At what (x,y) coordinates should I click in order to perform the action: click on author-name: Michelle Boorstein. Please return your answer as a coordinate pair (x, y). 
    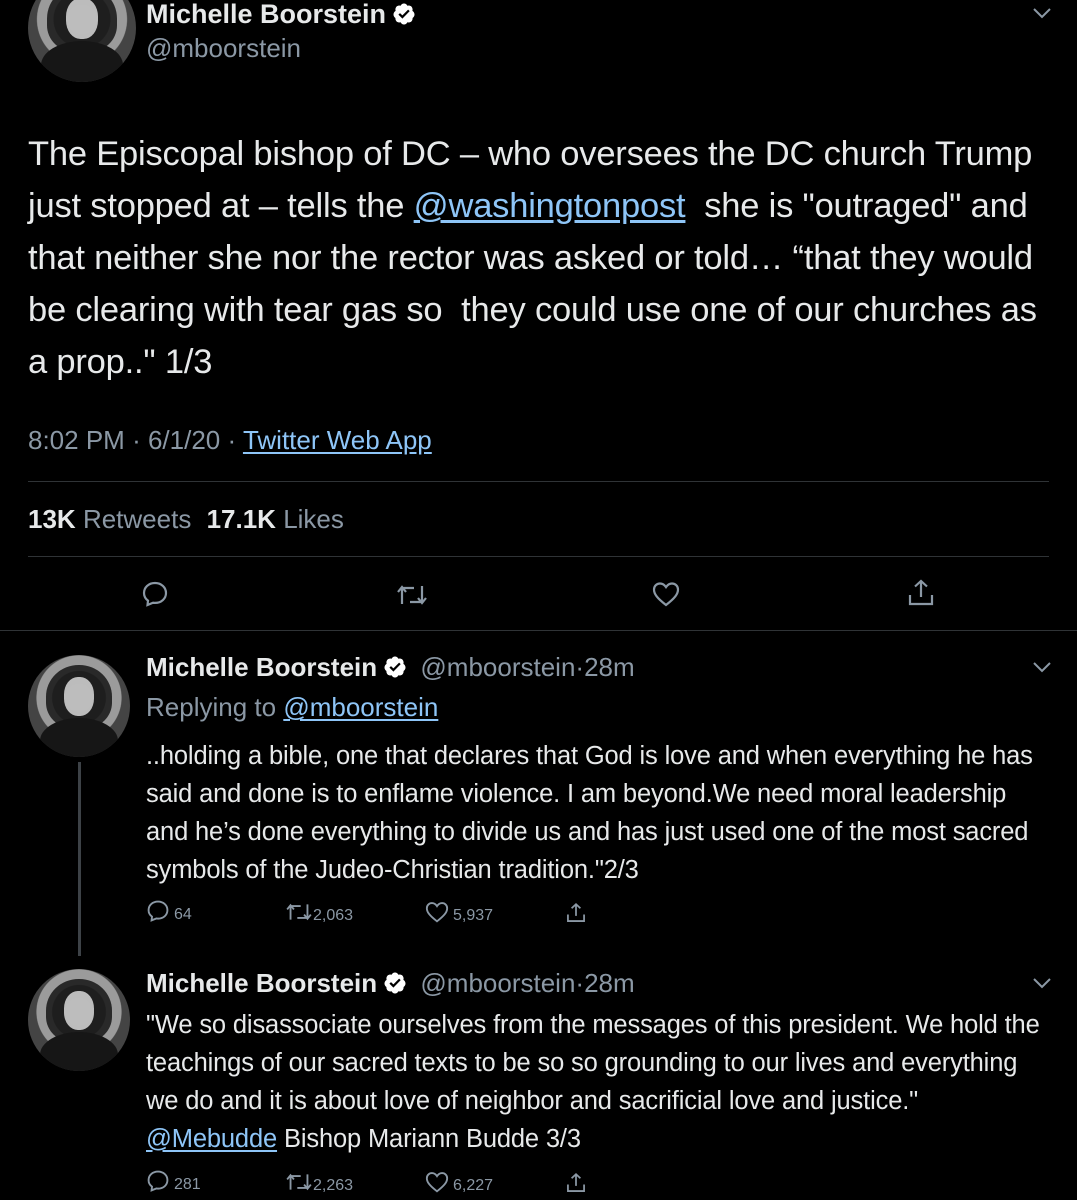
    Looking at the image, I should click on (281, 15).